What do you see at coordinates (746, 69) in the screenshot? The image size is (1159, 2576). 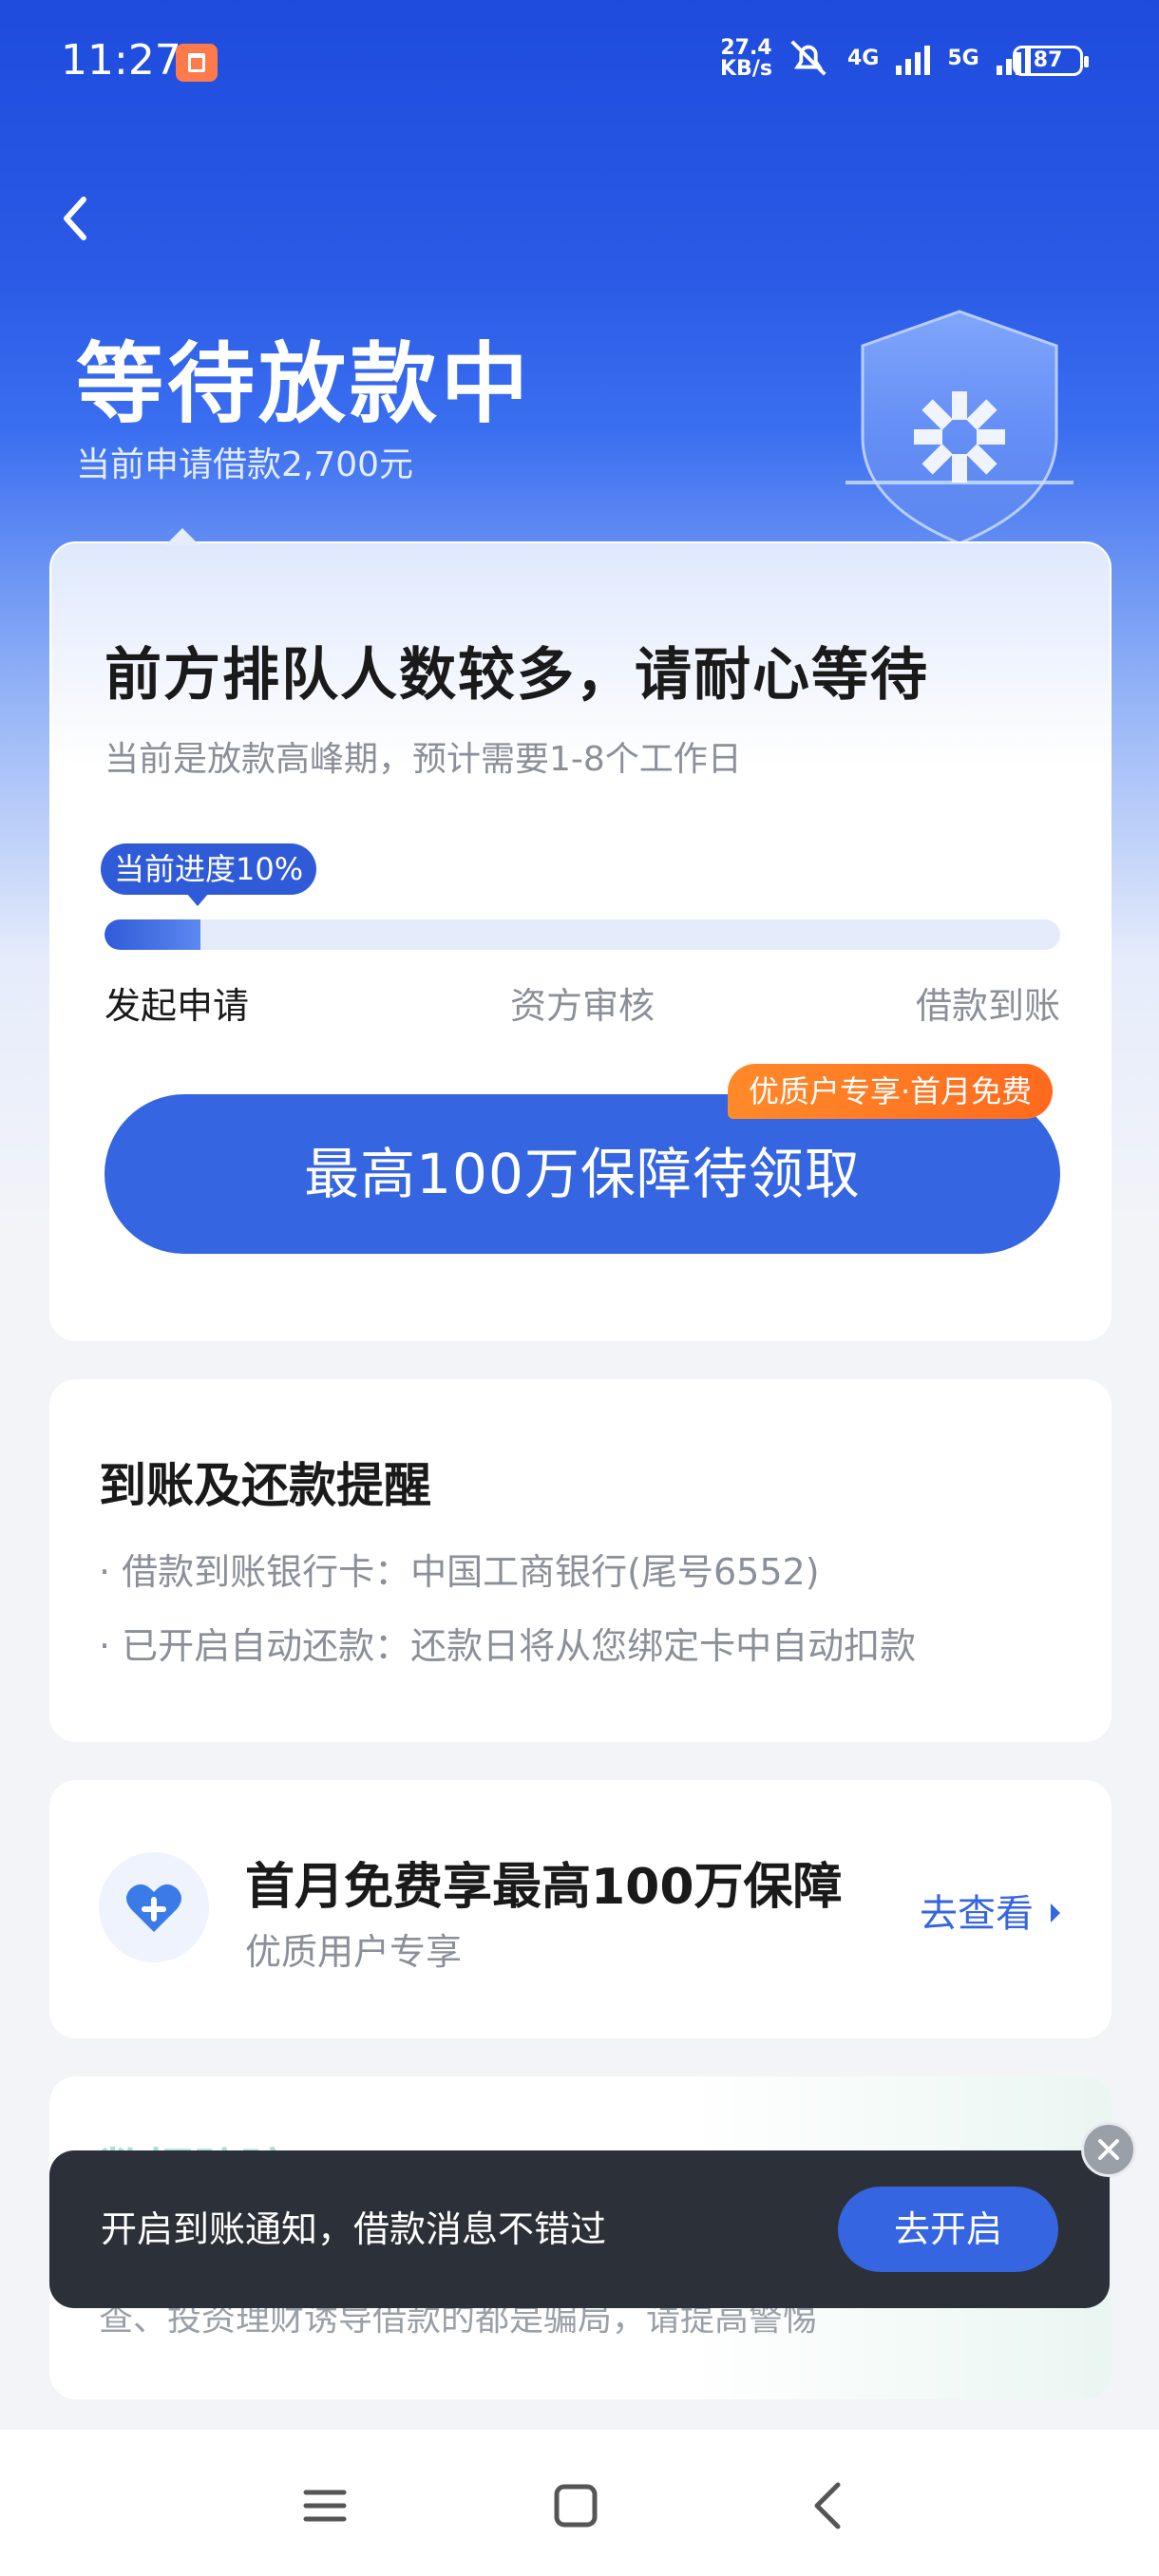 I see `network-speed-unit: KB/s` at bounding box center [746, 69].